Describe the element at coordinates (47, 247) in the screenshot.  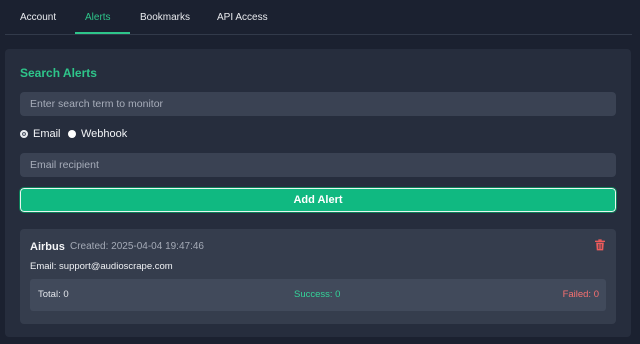
I see `alert-name: Airbus` at that location.